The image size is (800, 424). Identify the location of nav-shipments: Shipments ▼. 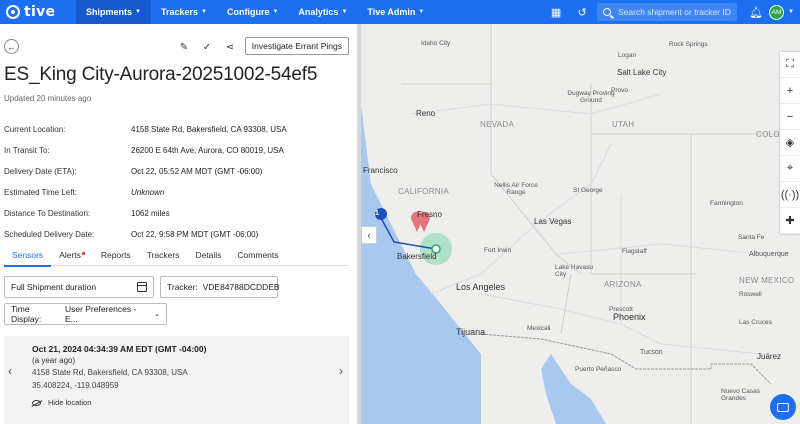
(113, 12).